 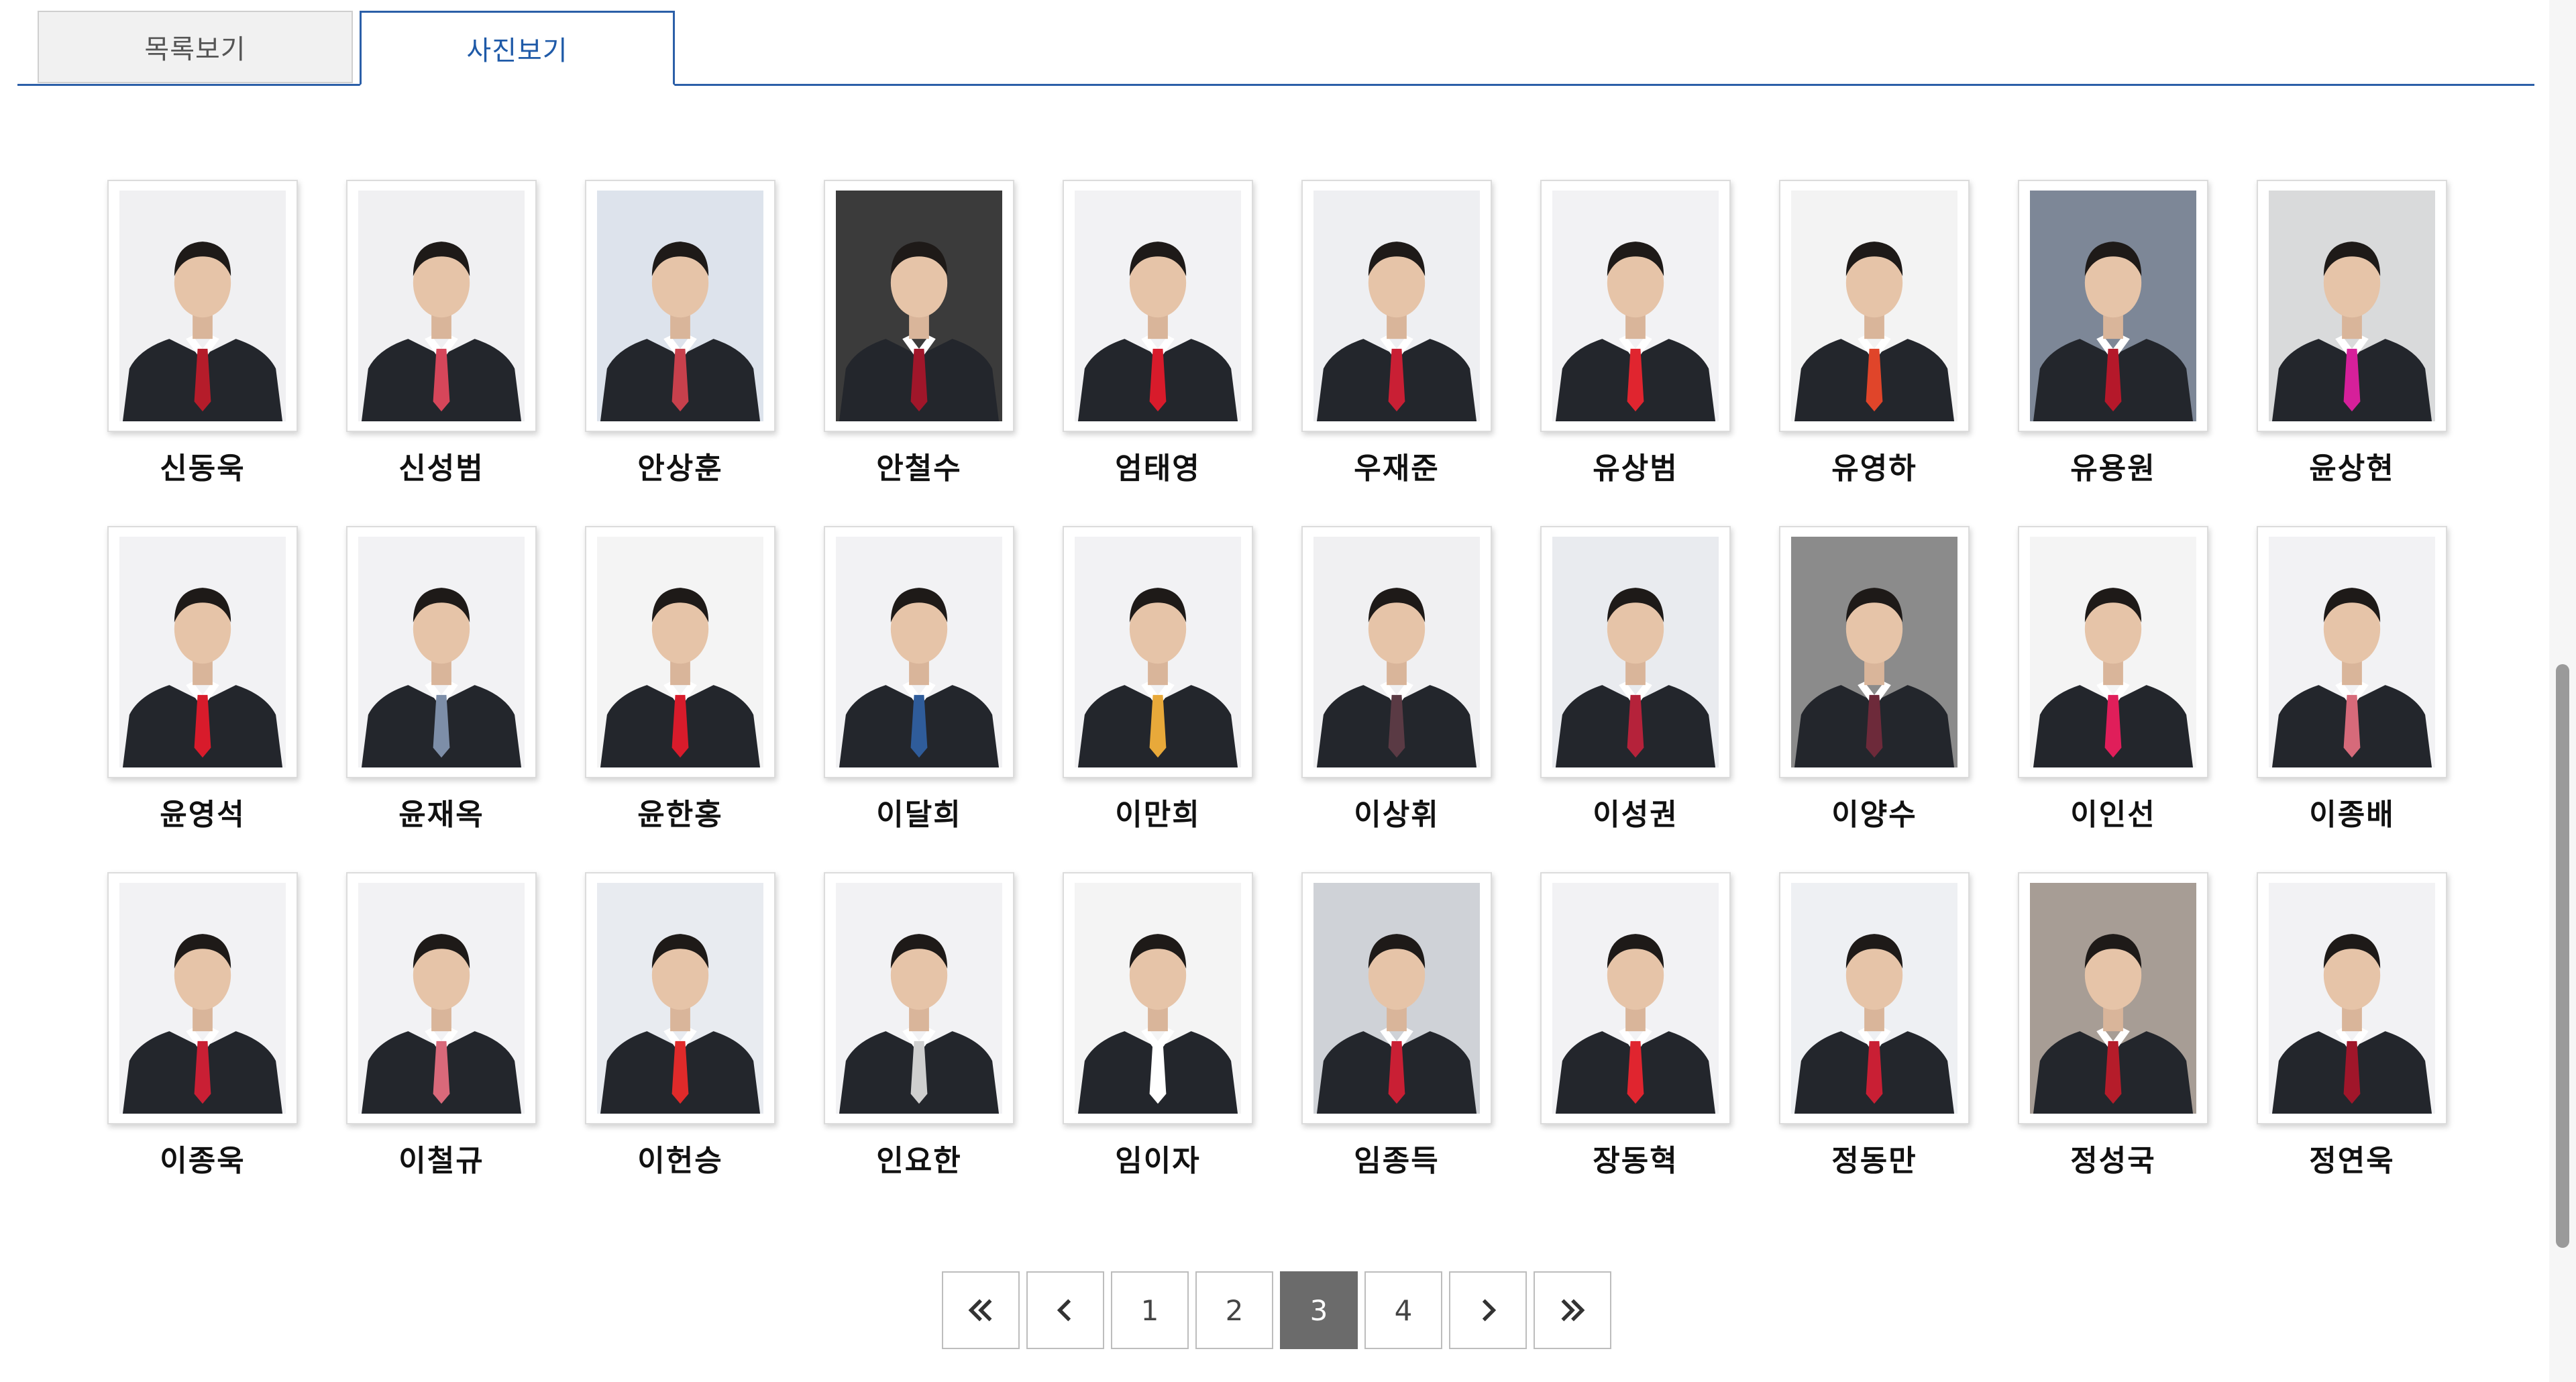 I want to click on member-name: 임종득, so click(x=1396, y=1157).